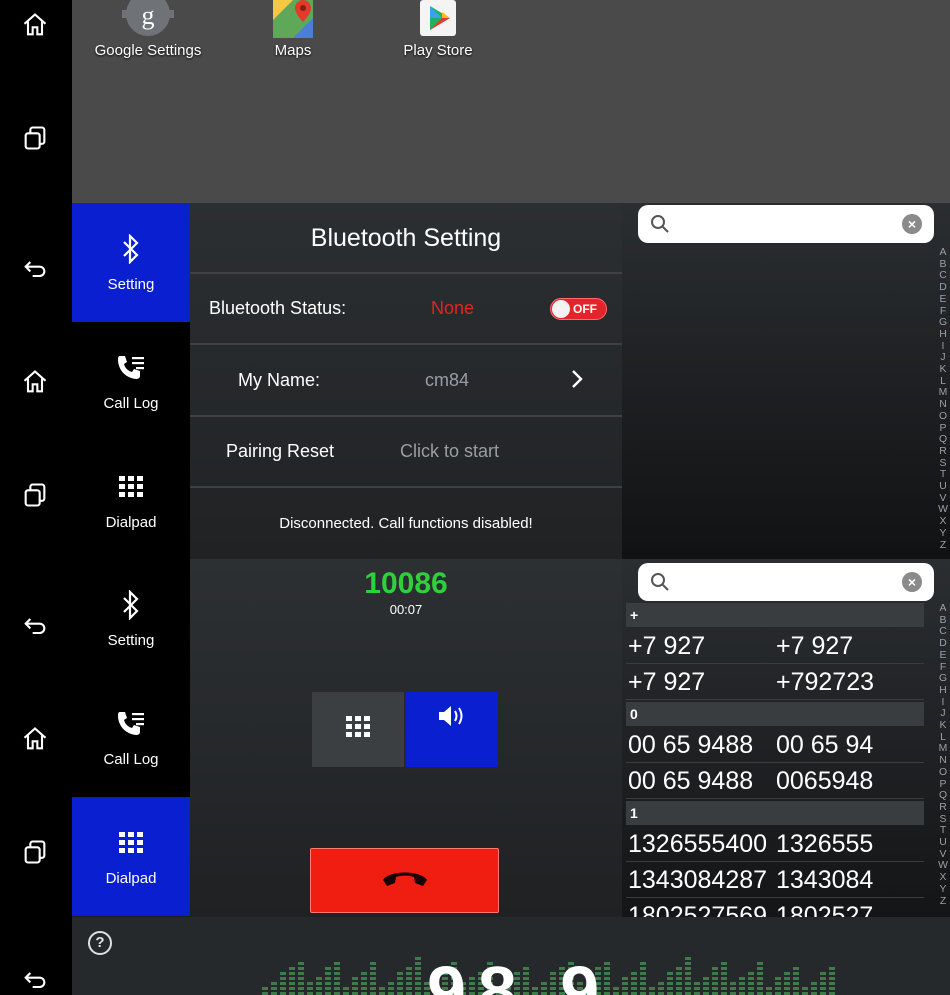  What do you see at coordinates (293, 29) in the screenshot?
I see `app-maps: Maps` at bounding box center [293, 29].